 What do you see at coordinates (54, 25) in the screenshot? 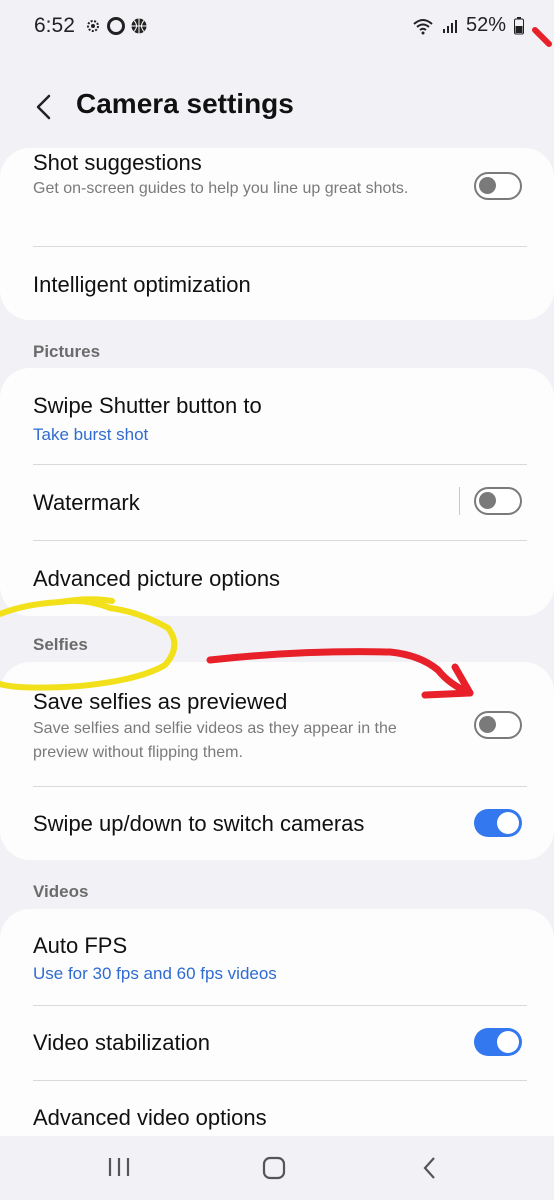
I see `status-time: 6:52` at bounding box center [54, 25].